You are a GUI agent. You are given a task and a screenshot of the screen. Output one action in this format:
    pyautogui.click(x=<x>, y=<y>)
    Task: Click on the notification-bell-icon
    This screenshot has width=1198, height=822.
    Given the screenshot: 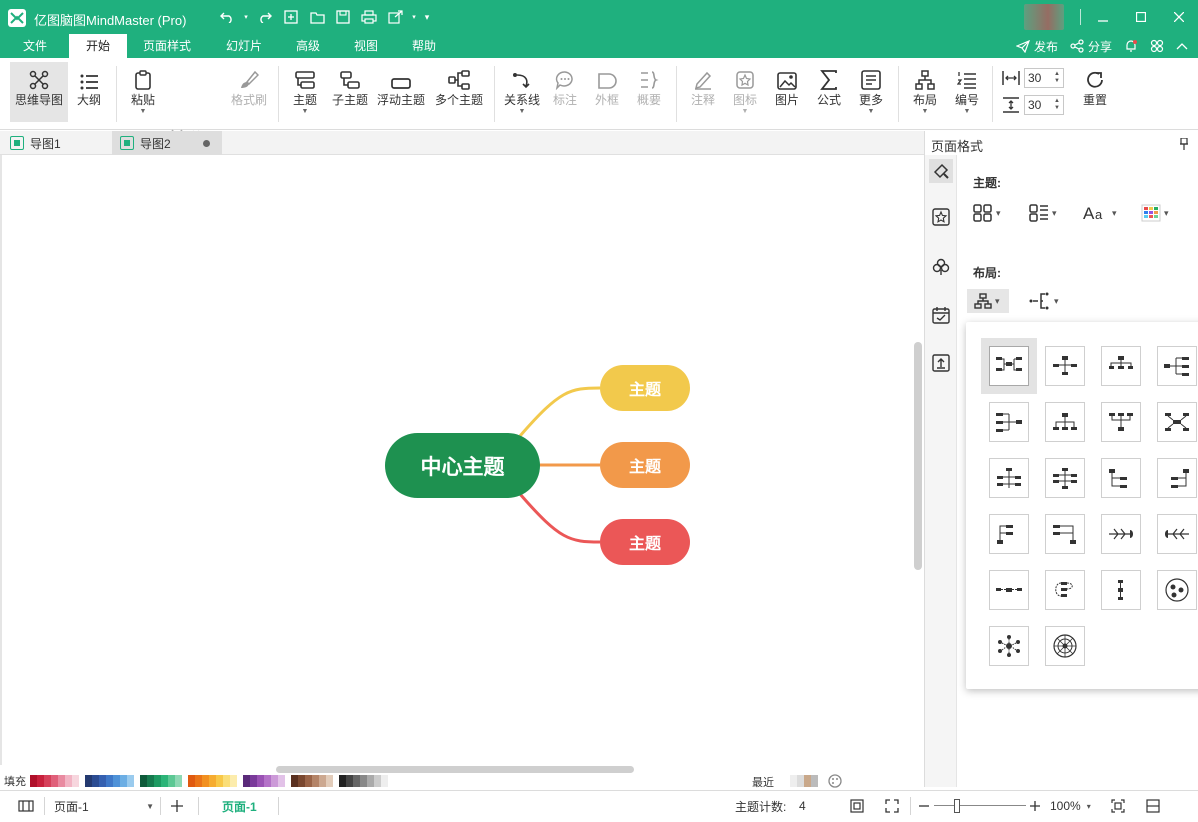 What is the action you would take?
    pyautogui.click(x=1131, y=46)
    